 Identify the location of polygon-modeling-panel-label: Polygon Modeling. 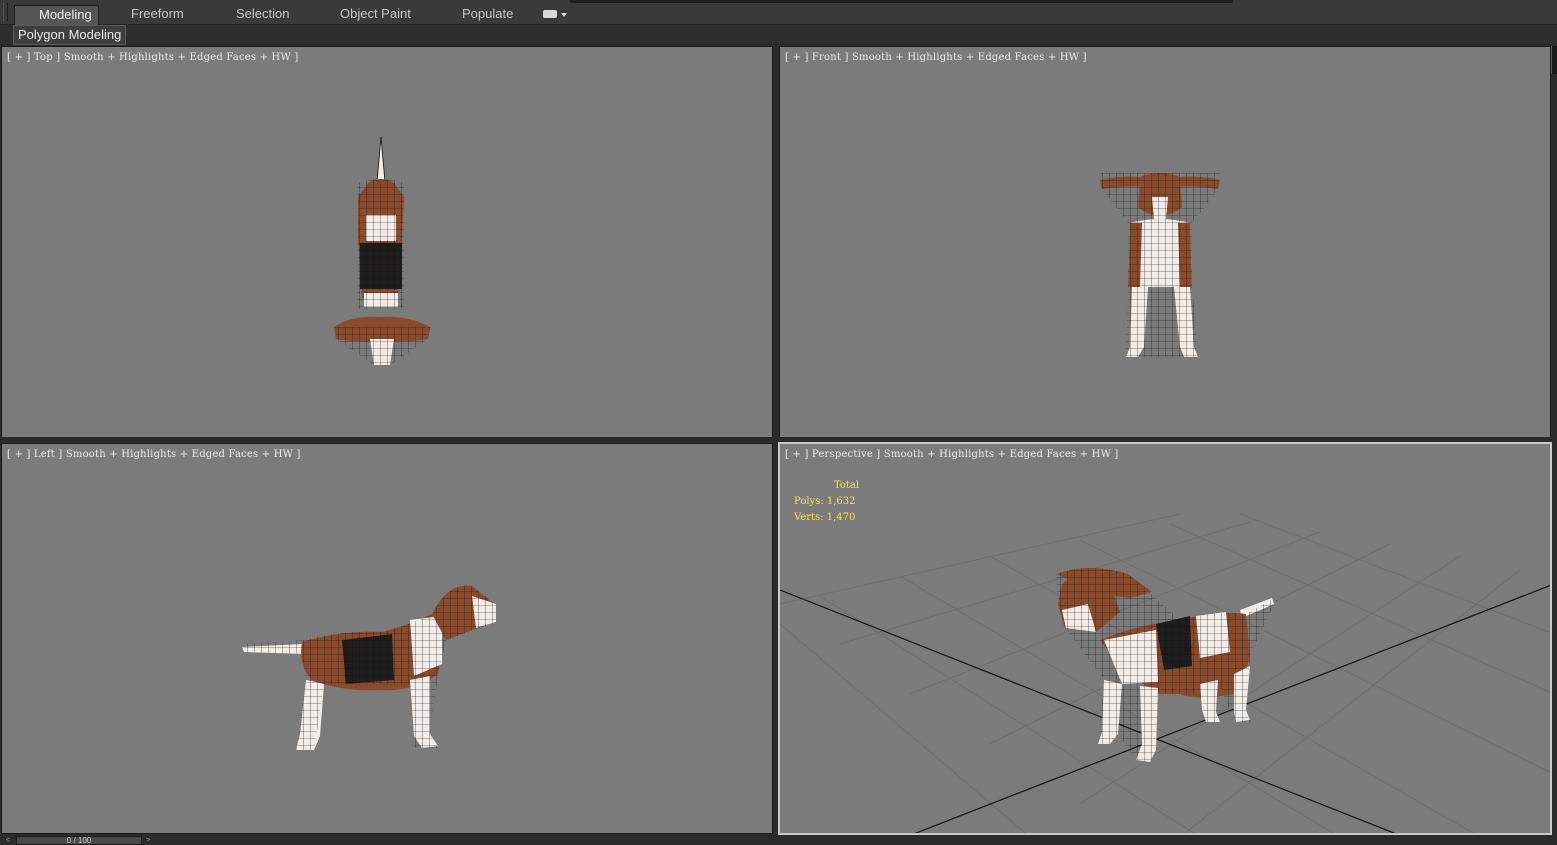
(70, 35).